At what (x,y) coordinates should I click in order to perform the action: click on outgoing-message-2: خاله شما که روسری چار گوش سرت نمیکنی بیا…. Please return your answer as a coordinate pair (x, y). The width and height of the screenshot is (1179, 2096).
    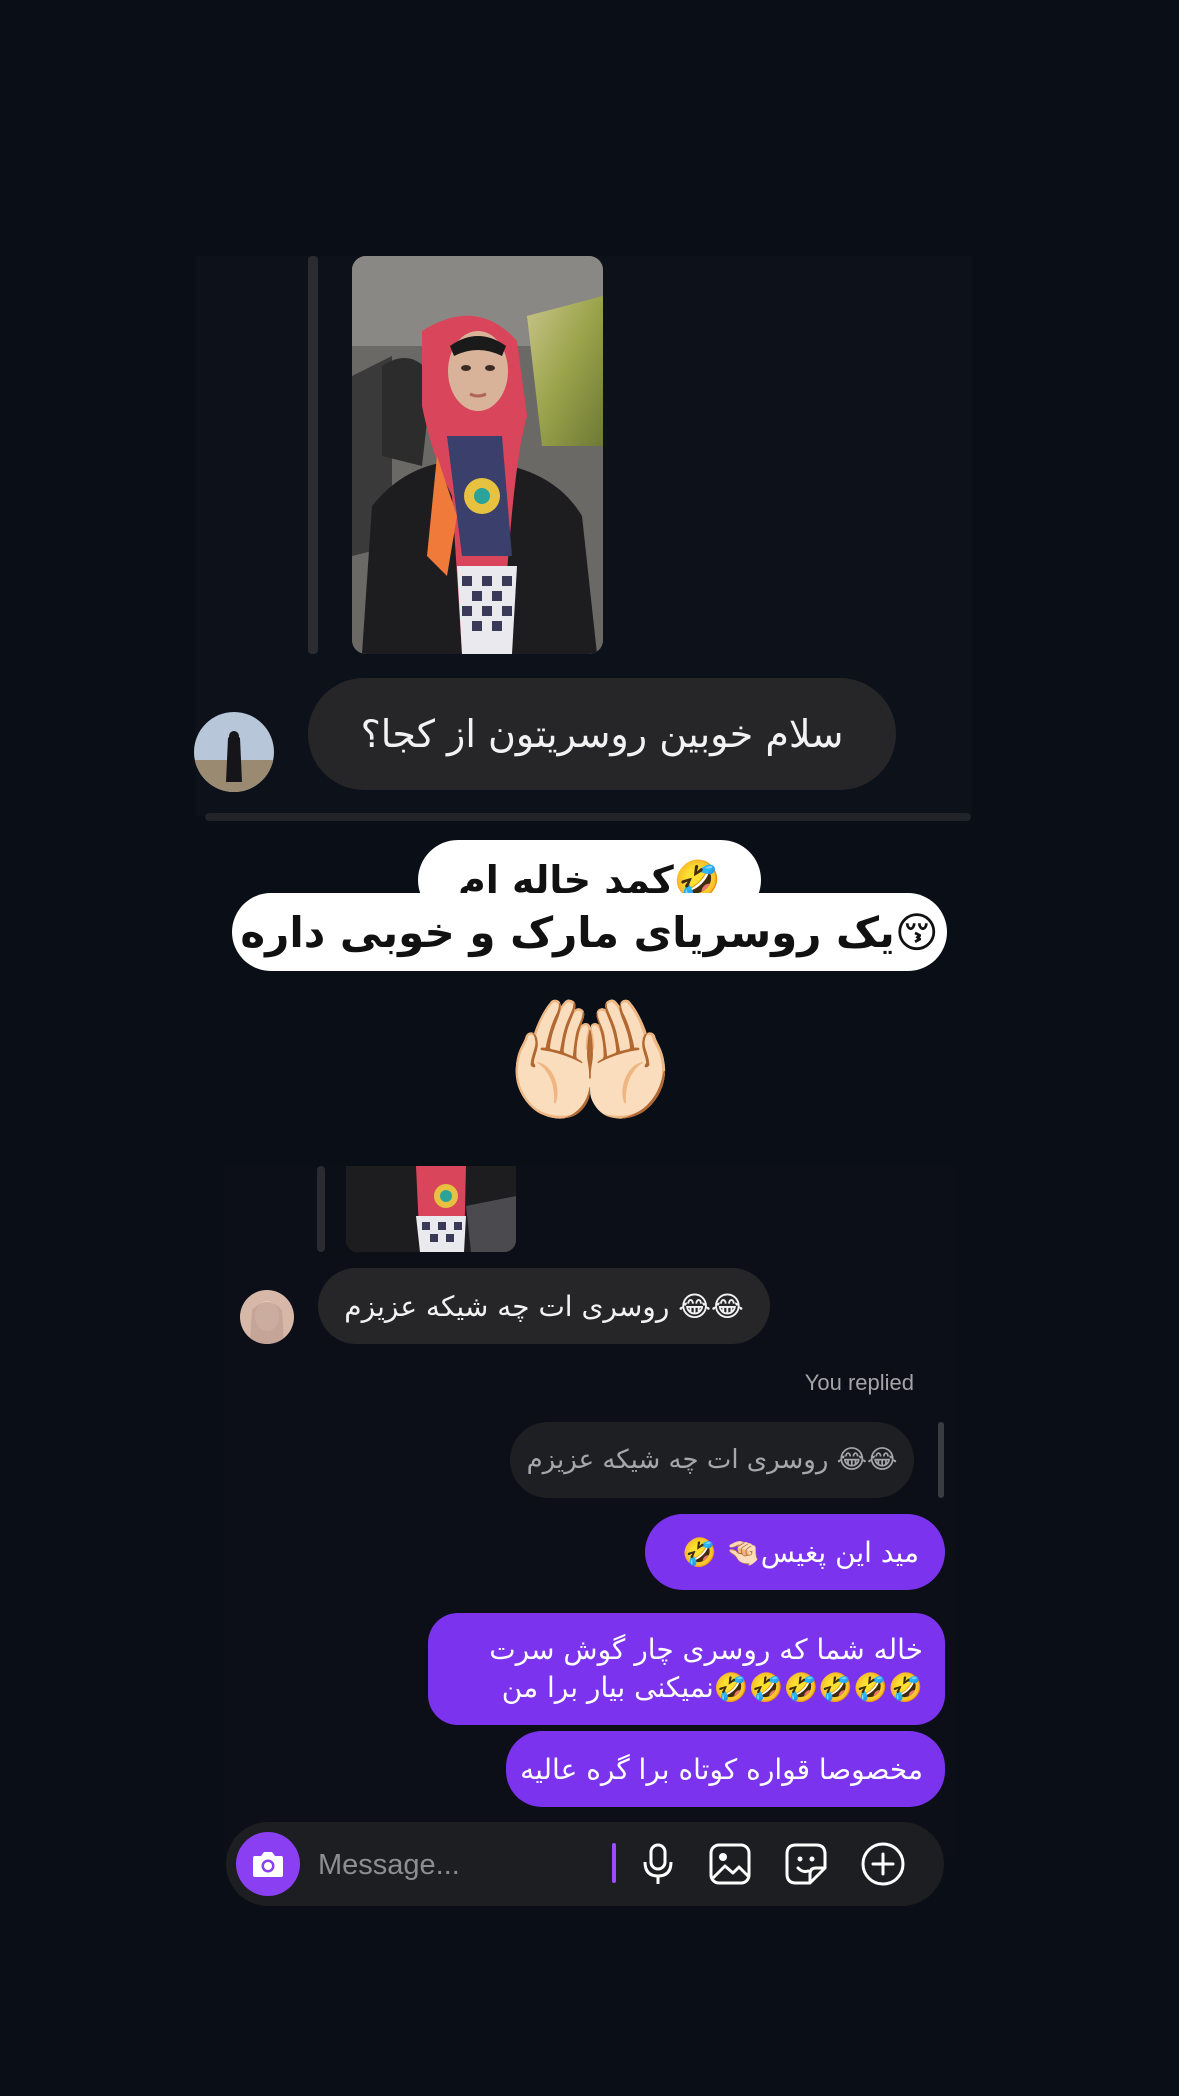
    Looking at the image, I should click on (686, 1669).